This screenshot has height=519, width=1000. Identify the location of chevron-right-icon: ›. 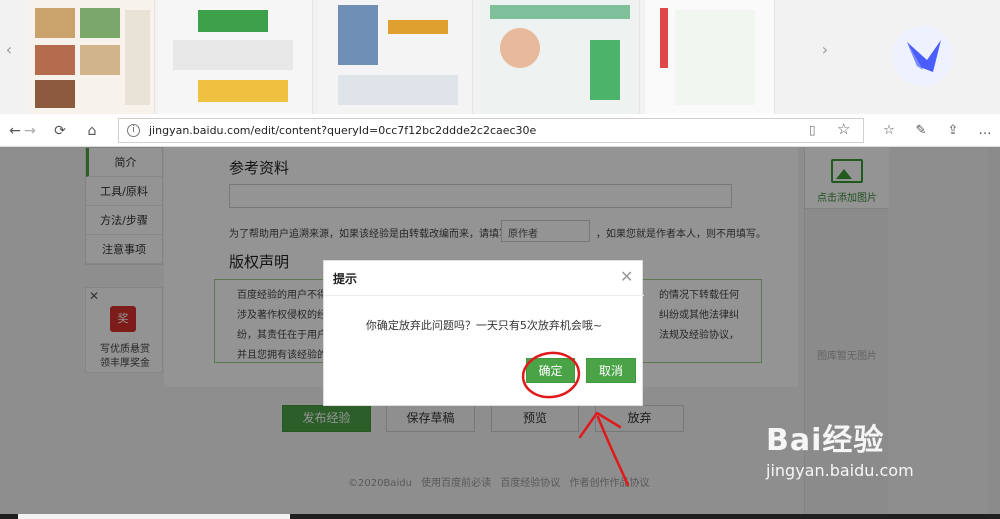
(825, 50).